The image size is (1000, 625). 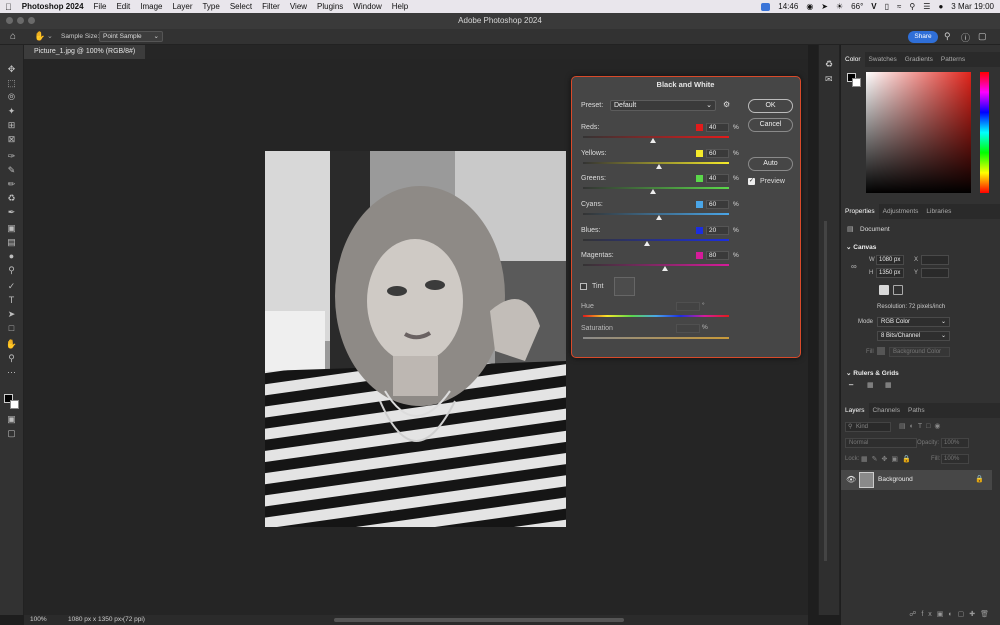 I want to click on history-panel-icon: ♻, so click(x=829, y=64).